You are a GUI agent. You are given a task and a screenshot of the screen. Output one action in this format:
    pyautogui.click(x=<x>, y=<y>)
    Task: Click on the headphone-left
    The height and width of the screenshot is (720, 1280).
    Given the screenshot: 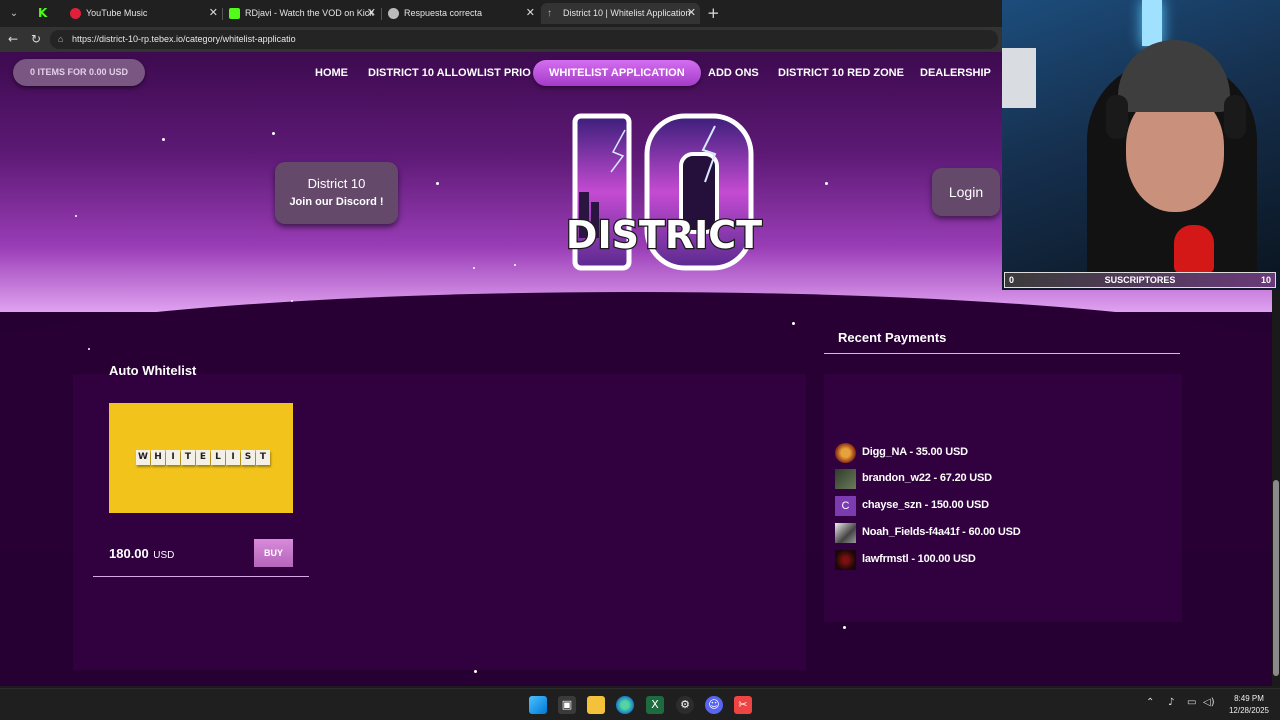 What is the action you would take?
    pyautogui.click(x=1117, y=117)
    